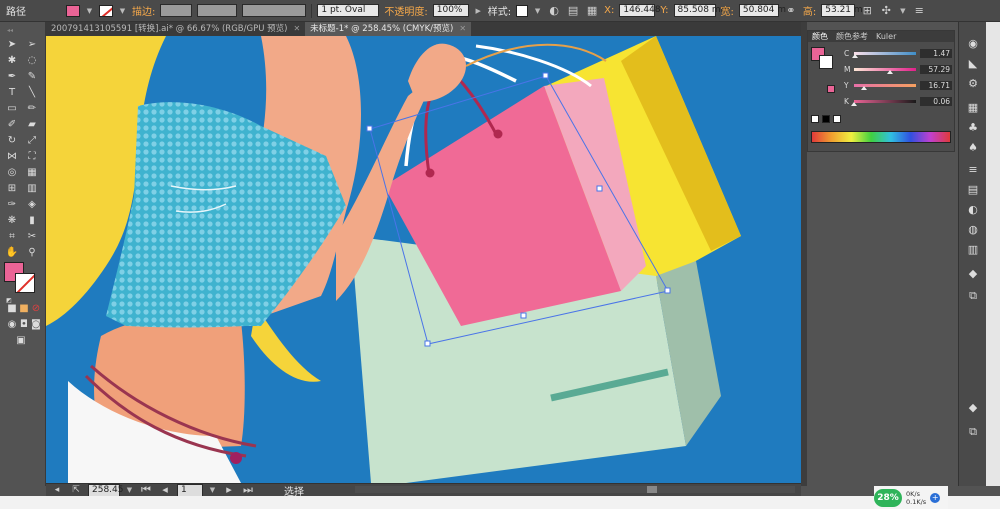  Describe the element at coordinates (554, 11) in the screenshot. I see `recolor-icon: ◐` at that location.